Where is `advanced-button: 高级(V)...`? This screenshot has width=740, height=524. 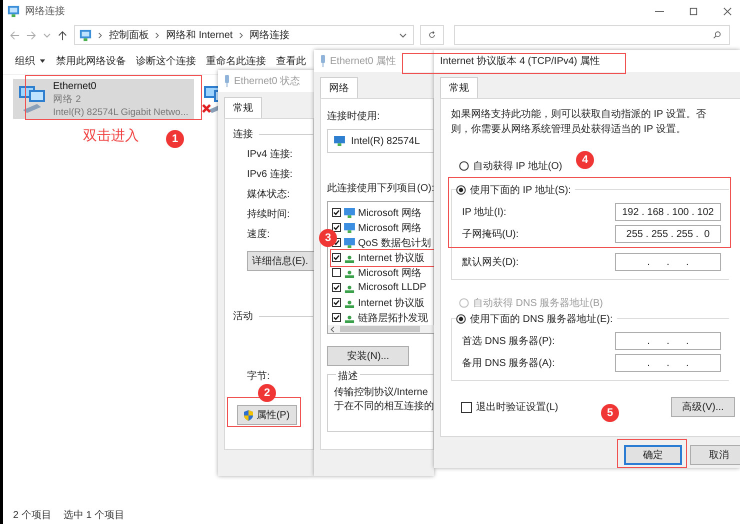 advanced-button: 高级(V)... is located at coordinates (703, 407).